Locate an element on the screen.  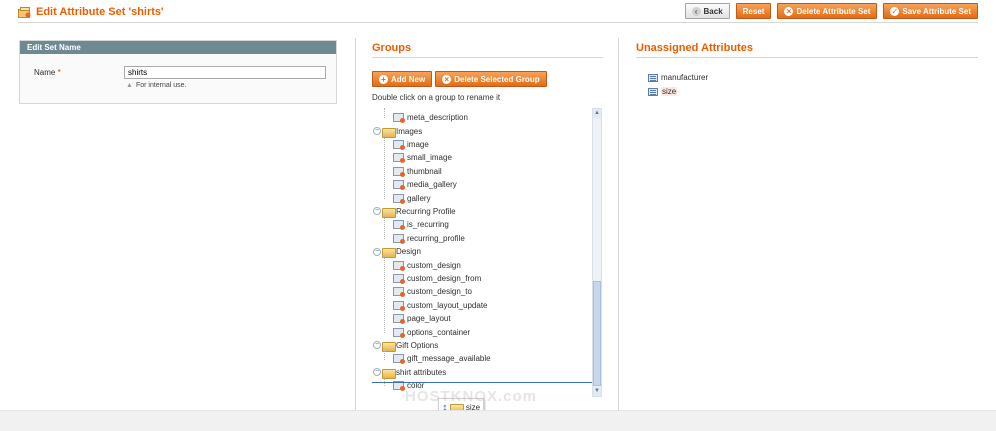
page-title-wrap: Edit Attribute Set 'shirts' is located at coordinates (91, 12).